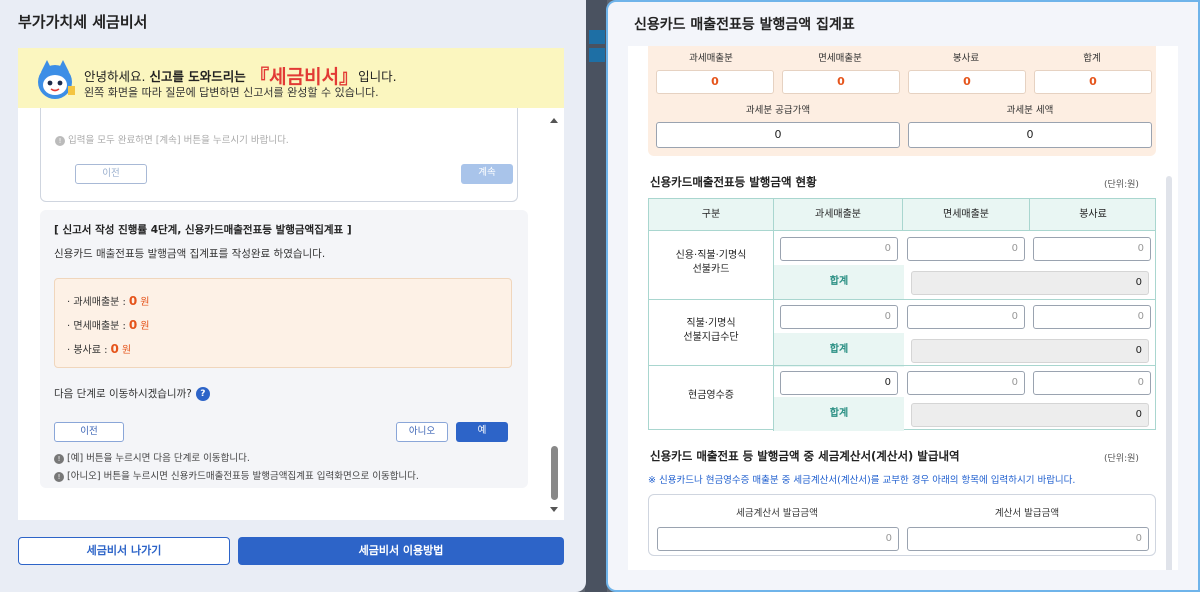  What do you see at coordinates (152, 457) in the screenshot?
I see `hint-yes: ! [예] 버튼을 누르시면 다음 단계로 이동합니다.` at bounding box center [152, 457].